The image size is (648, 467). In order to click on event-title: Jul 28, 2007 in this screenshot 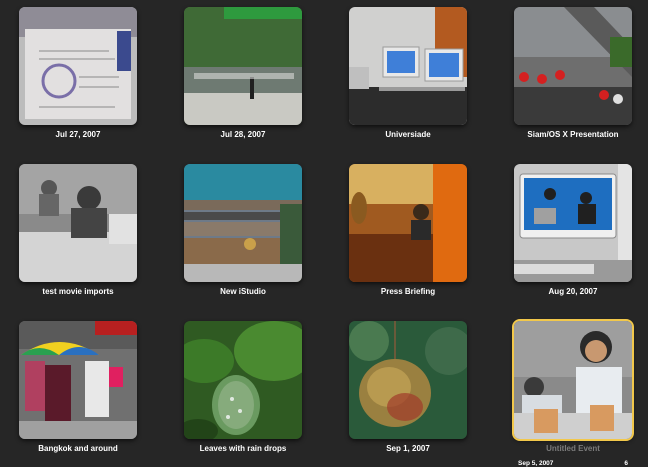, I will do `click(243, 134)`.